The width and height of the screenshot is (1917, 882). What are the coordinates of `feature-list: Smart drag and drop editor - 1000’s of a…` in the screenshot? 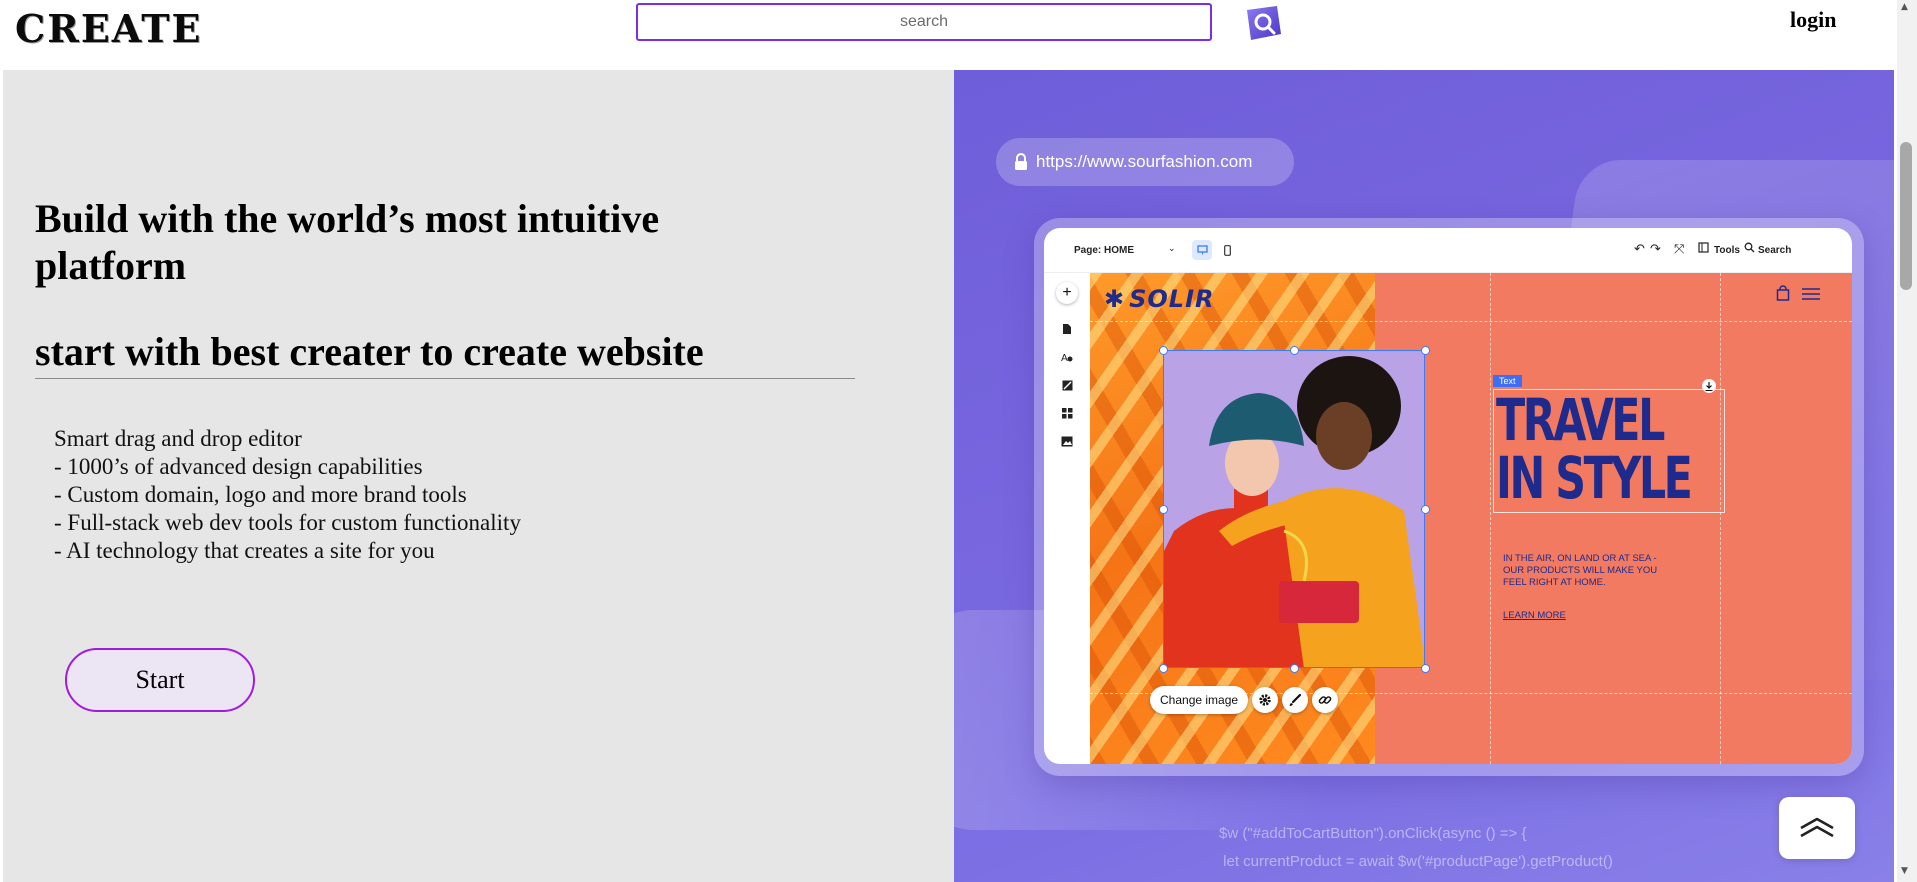 It's located at (287, 495).